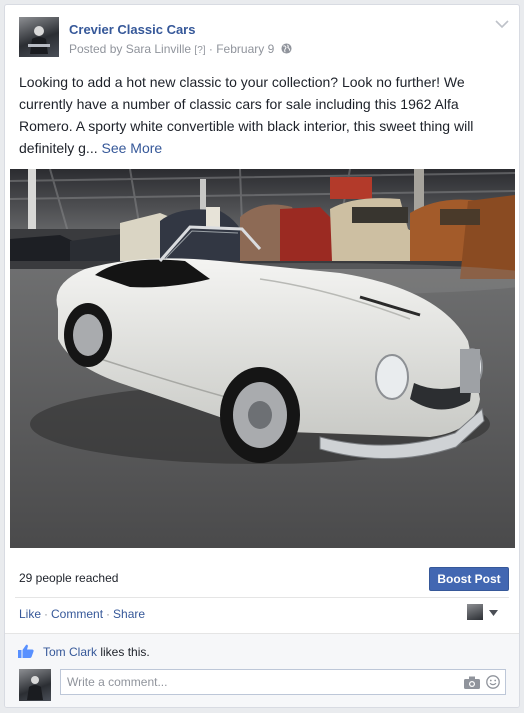 This screenshot has height=713, width=524. Describe the element at coordinates (493, 613) in the screenshot. I see `caret-down-icon` at that location.